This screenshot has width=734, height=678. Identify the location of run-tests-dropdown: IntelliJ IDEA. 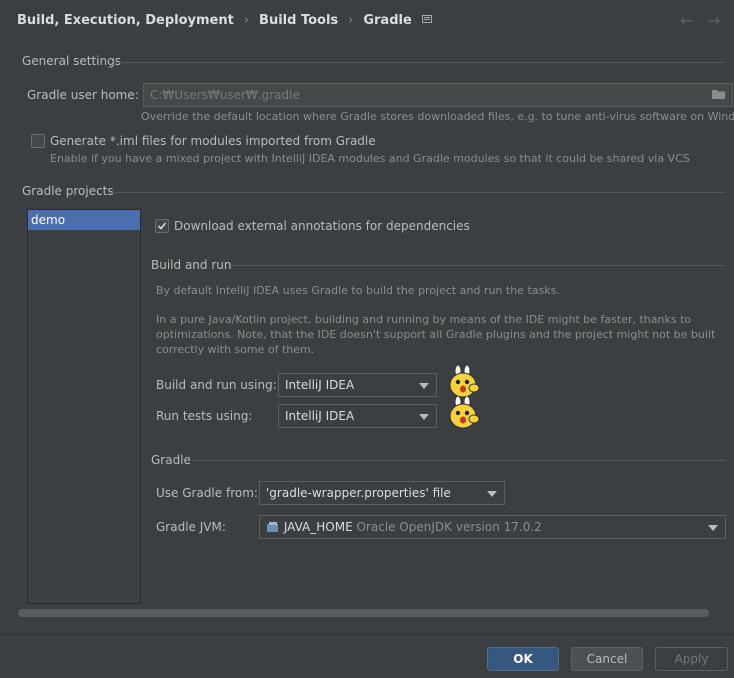
(357, 416).